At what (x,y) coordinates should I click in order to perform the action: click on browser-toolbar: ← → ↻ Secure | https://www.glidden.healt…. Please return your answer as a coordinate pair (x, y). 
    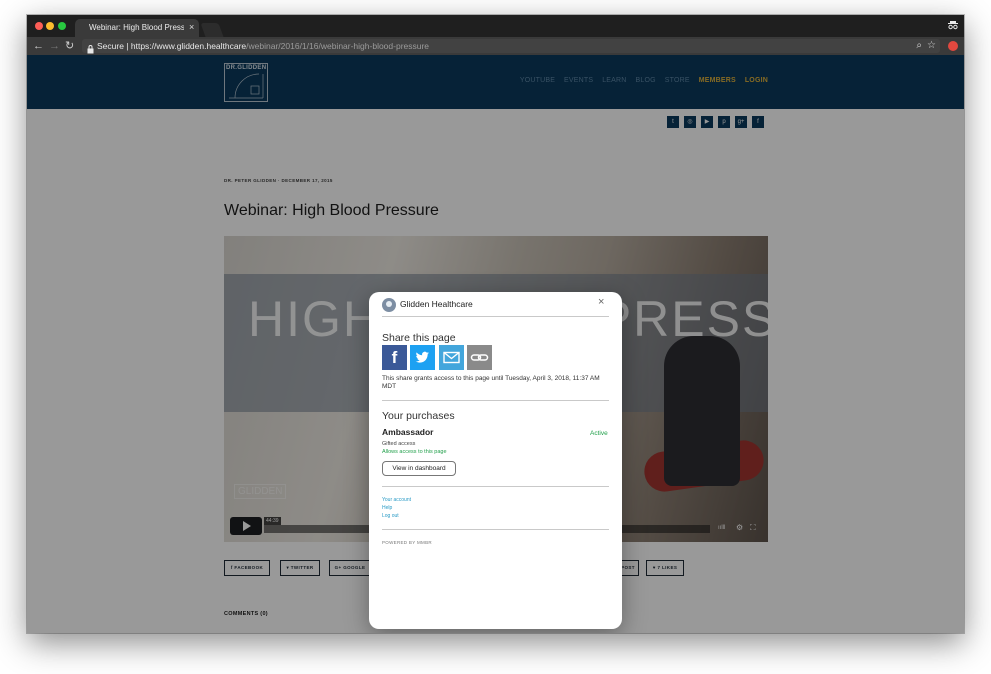
    Looking at the image, I should click on (495, 46).